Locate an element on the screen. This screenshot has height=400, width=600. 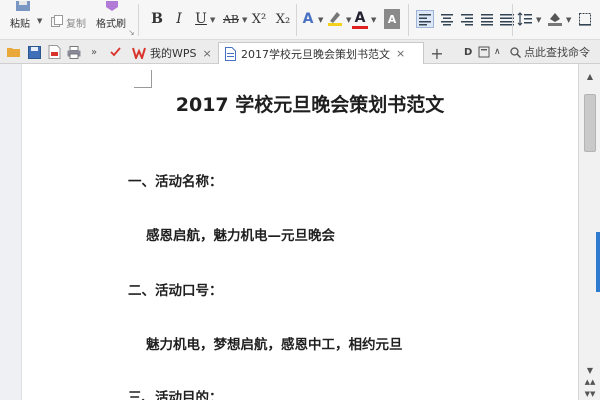
copy-label: 复制 is located at coordinates (76, 22).